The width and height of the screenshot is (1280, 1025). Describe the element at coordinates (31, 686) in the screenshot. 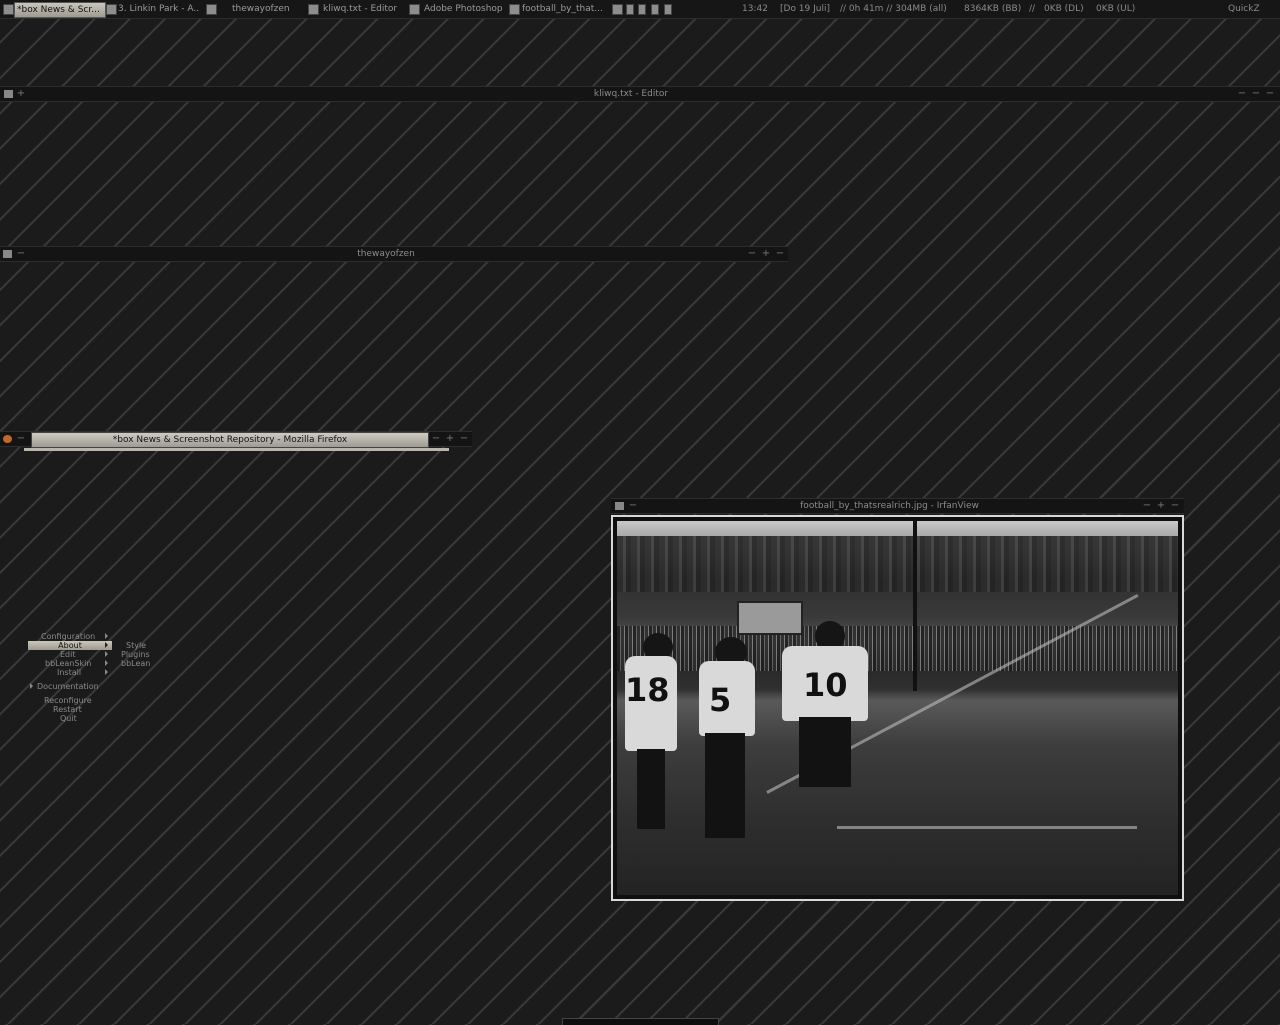

I see `documentation-bullet-icon` at that location.